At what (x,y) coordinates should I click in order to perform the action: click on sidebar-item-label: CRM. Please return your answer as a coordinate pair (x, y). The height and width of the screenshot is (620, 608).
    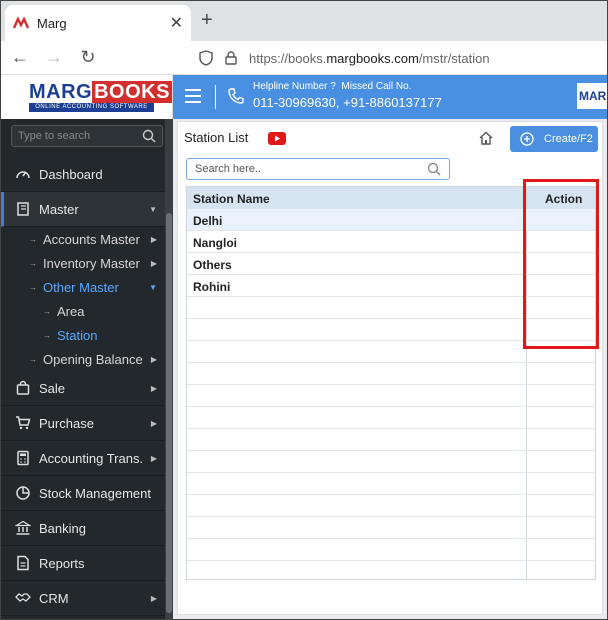
    Looking at the image, I should click on (54, 598).